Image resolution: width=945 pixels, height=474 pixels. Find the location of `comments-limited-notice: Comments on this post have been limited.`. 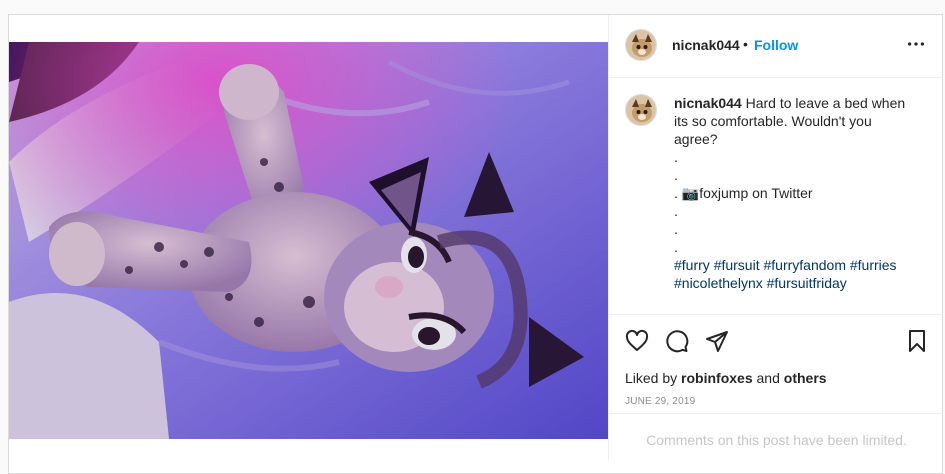

comments-limited-notice: Comments on this post have been limited. is located at coordinates (776, 437).